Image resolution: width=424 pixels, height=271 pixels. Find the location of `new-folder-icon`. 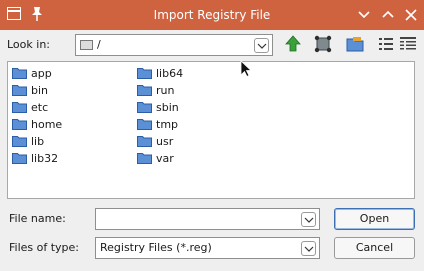

new-folder-icon is located at coordinates (355, 44).